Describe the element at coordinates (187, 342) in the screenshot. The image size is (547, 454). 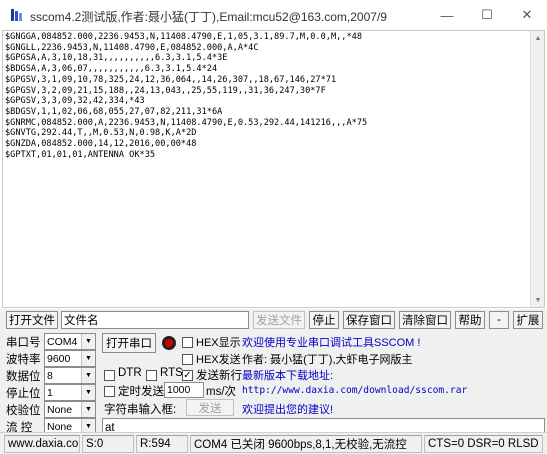
I see `hex-display-checkbox` at that location.